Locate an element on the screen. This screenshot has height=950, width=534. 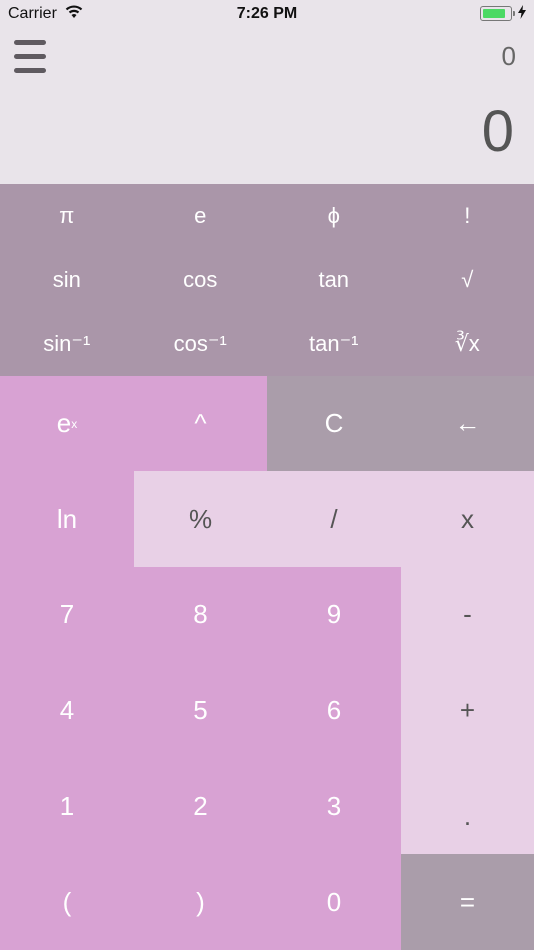
minus-button: - is located at coordinates (467, 614).